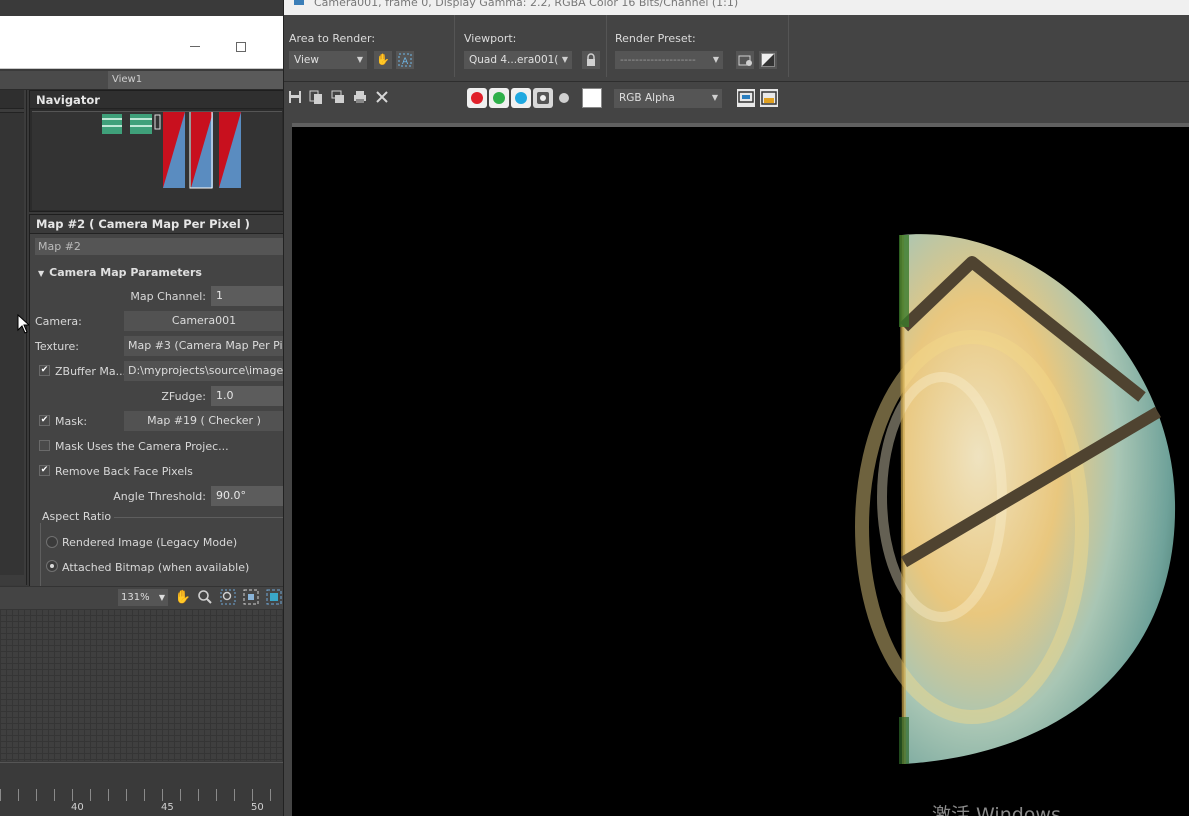  Describe the element at coordinates (44, 370) in the screenshot. I see `zbuffer-checkbox: ✔` at that location.